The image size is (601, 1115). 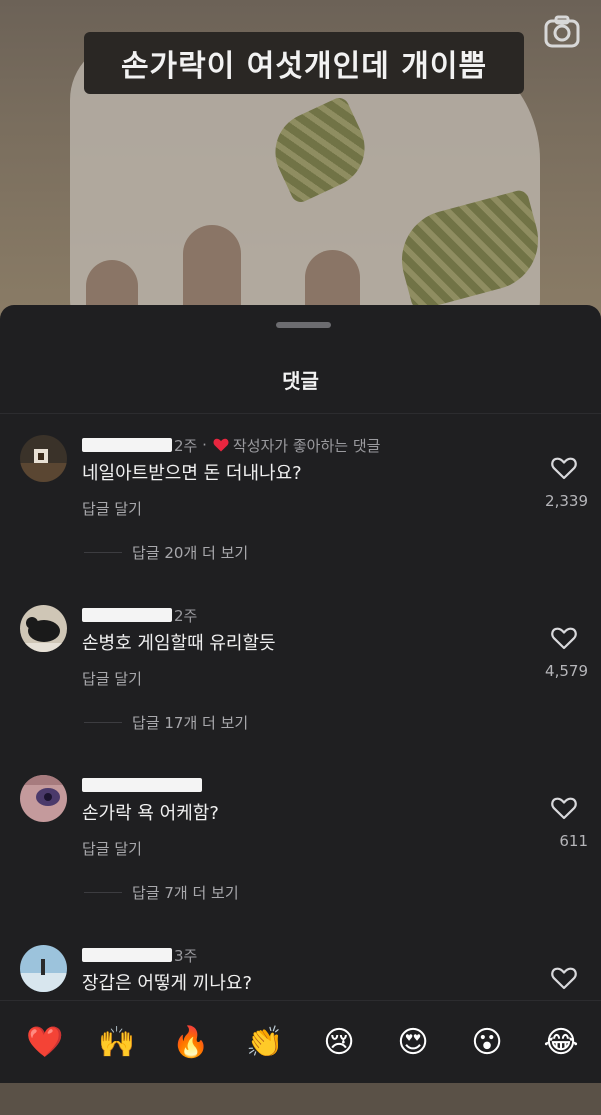 I want to click on comment-text: 손가락 욕 어케함?, so click(x=150, y=813).